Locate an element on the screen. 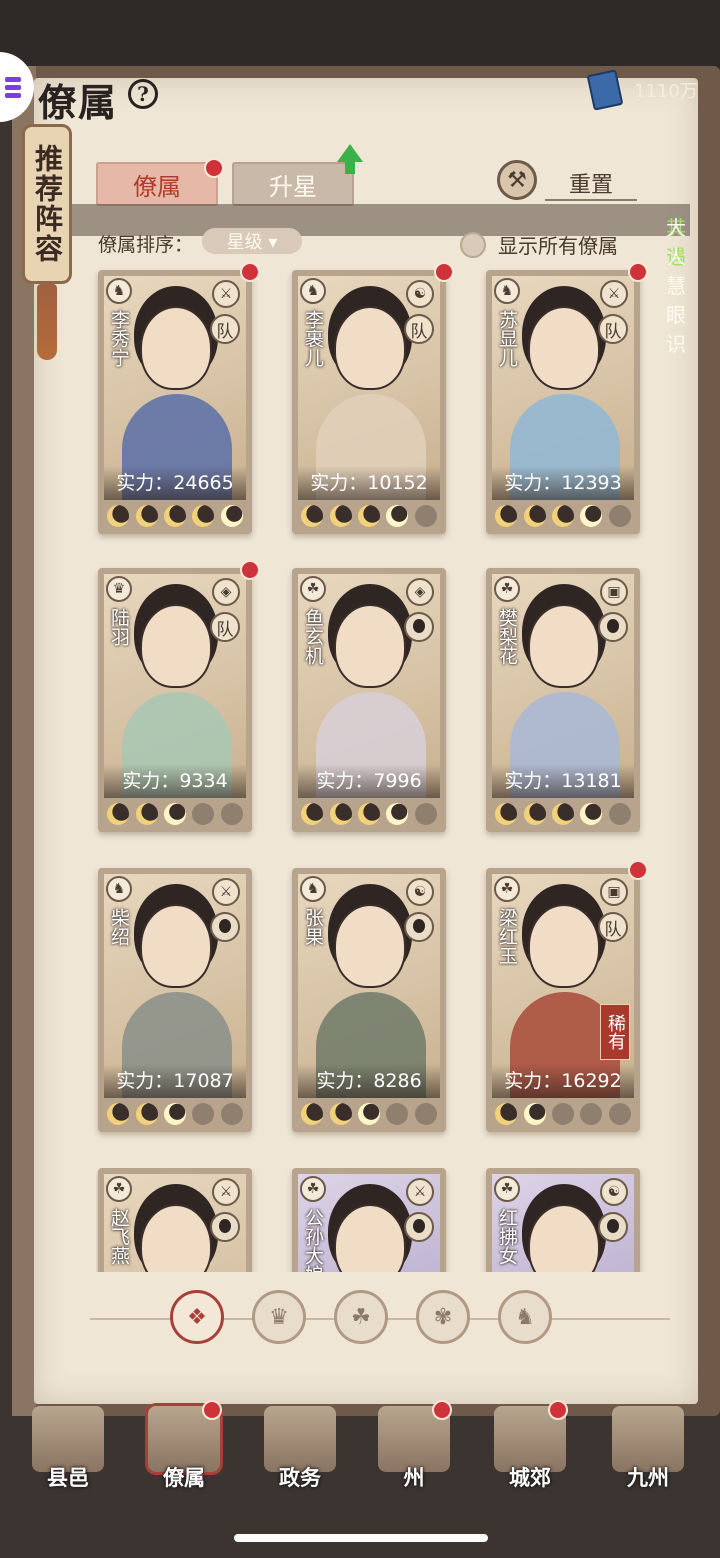  character-card: ☘ 赵飞燕 ⚔ is located at coordinates (175, 1220).